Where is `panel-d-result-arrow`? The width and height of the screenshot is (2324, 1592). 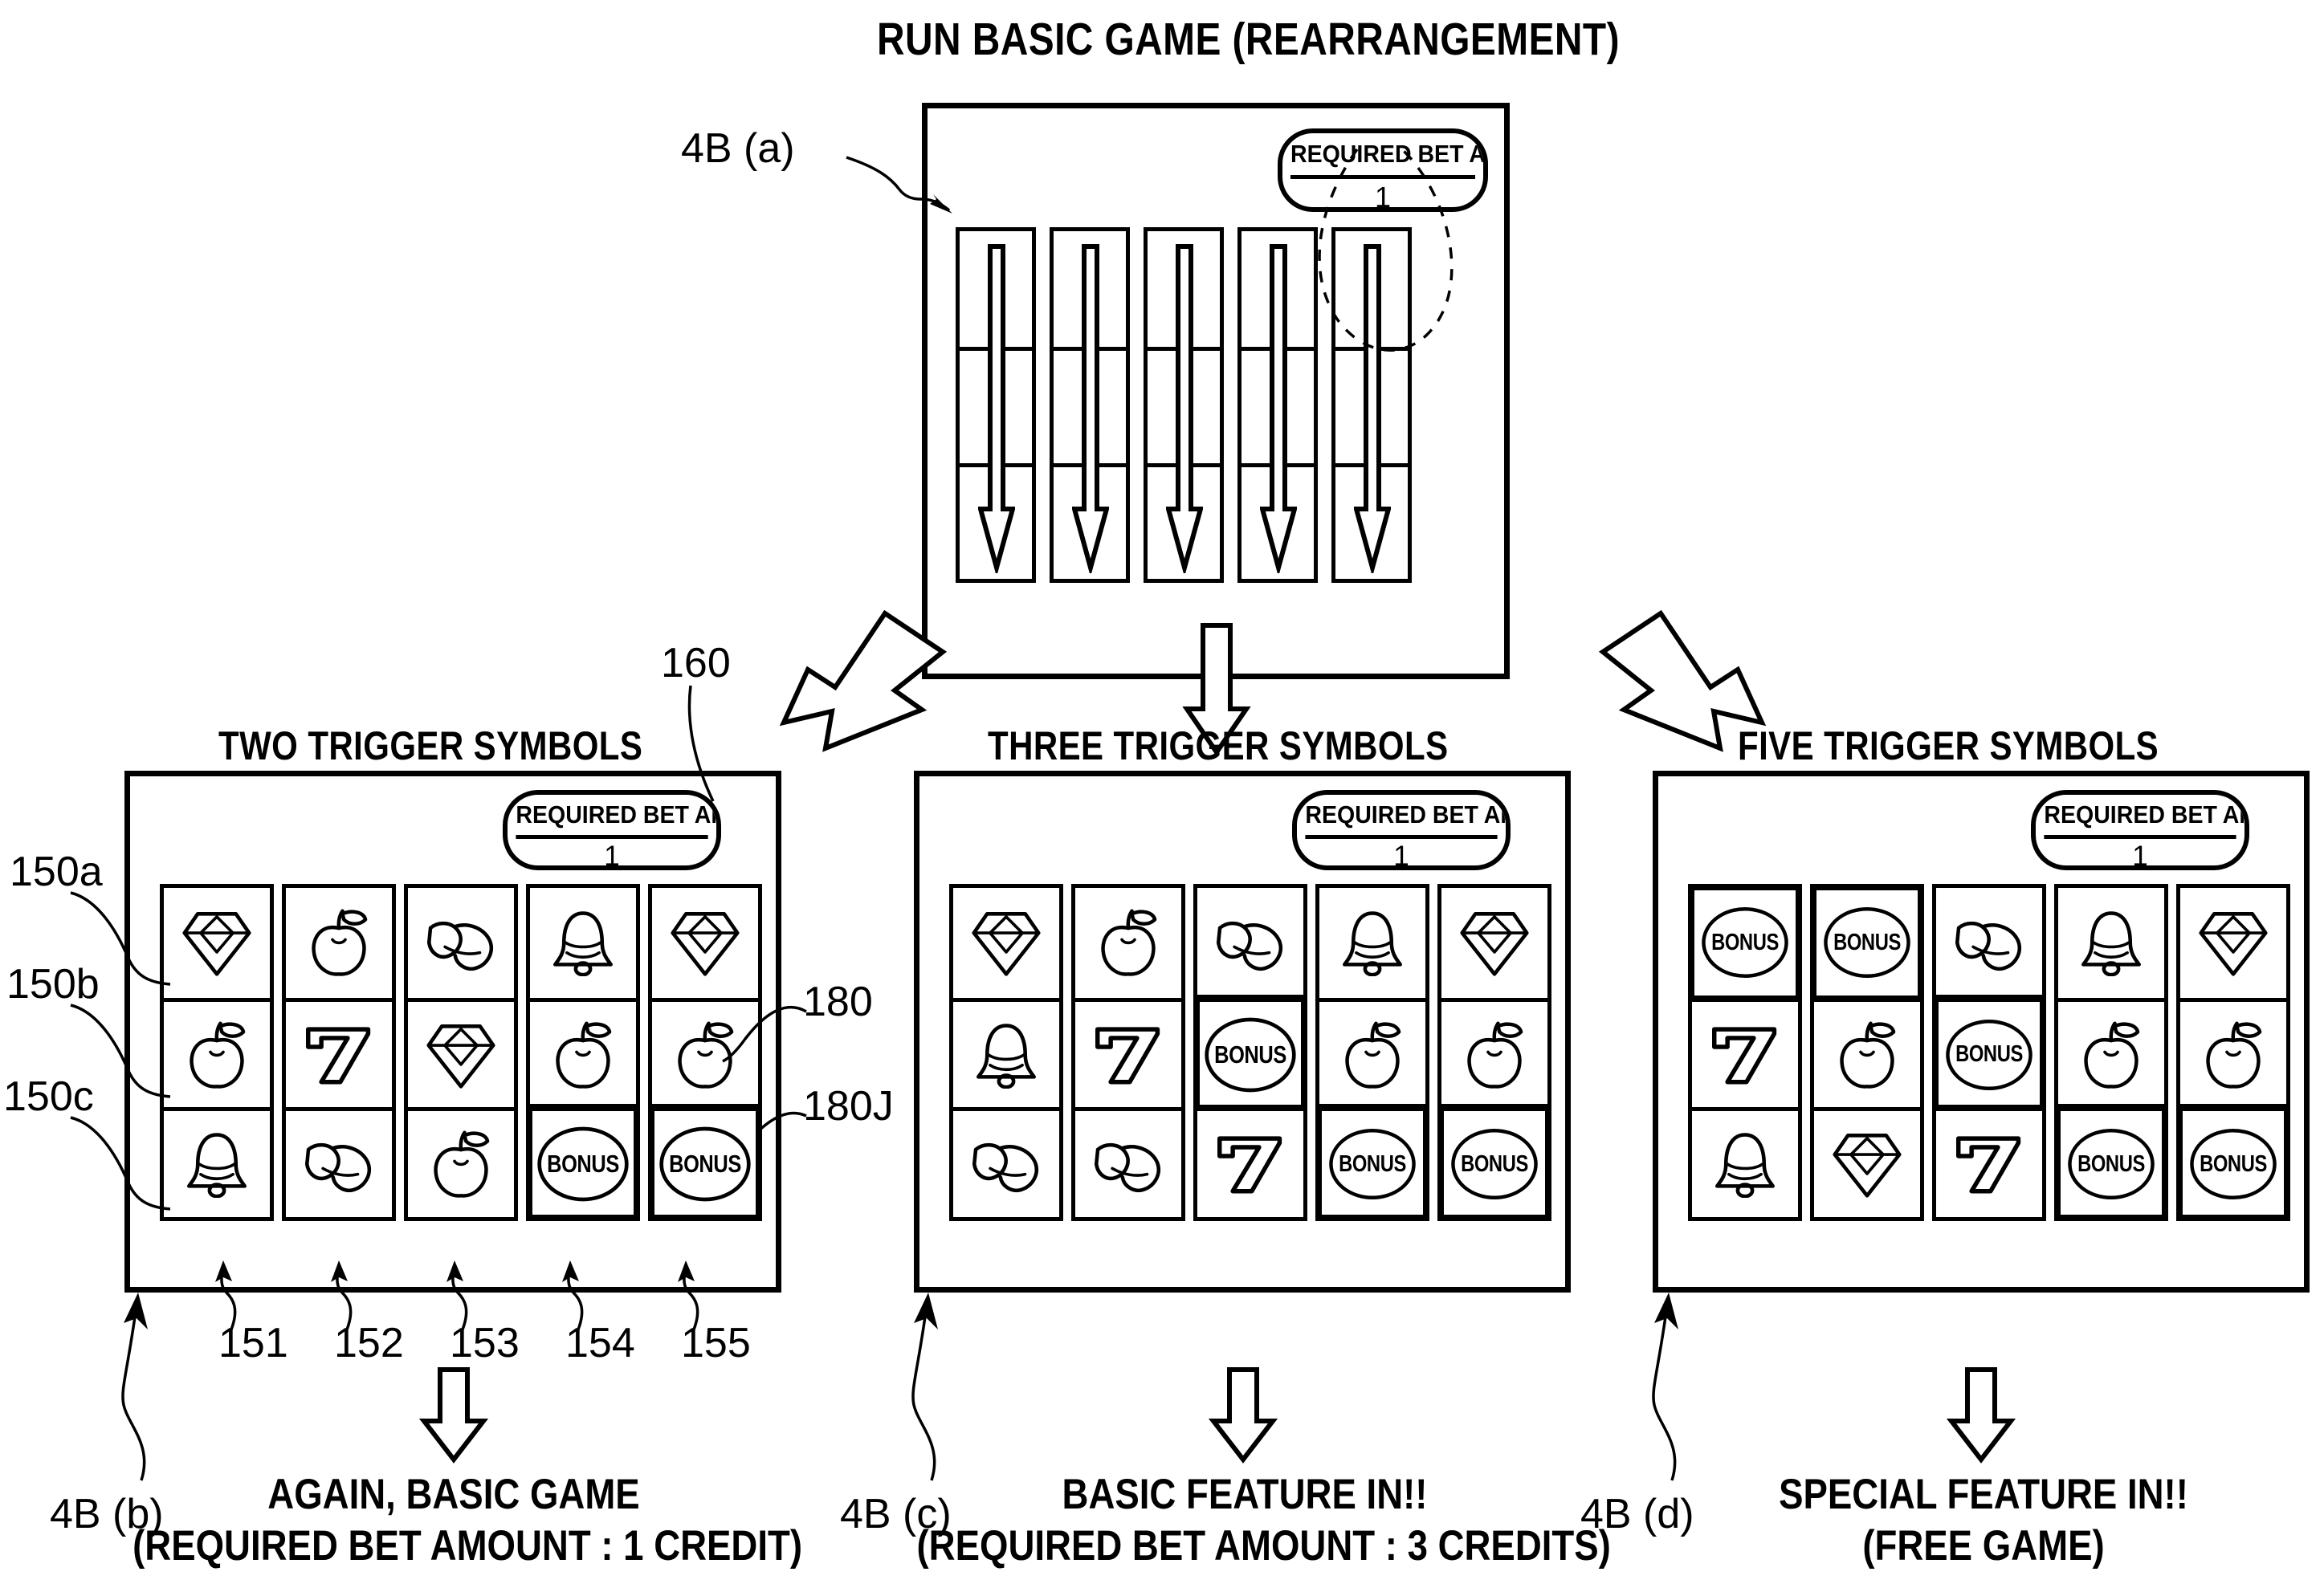
panel-d-result-arrow is located at coordinates (1982, 1415).